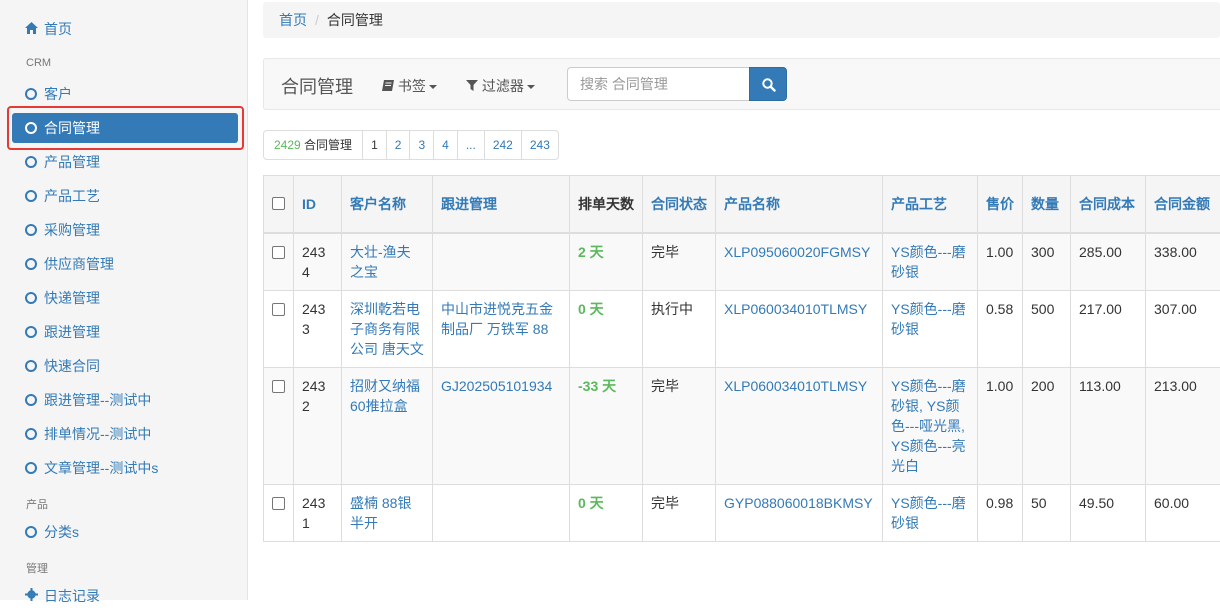 Image resolution: width=1220 pixels, height=611 pixels. What do you see at coordinates (472, 86) in the screenshot?
I see `filter-icon` at bounding box center [472, 86].